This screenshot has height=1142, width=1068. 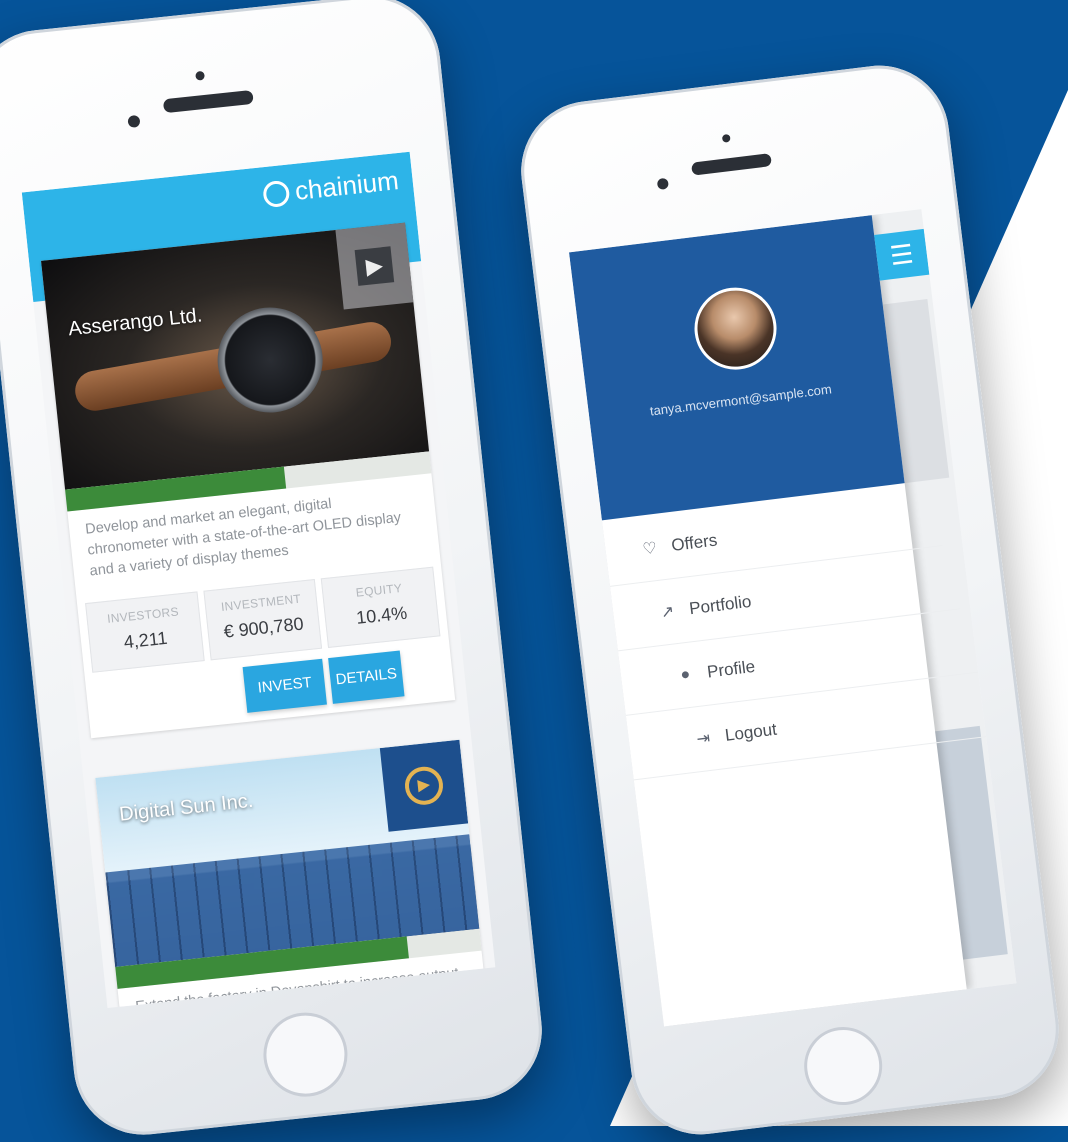 I want to click on stat-label: EQUITY, so click(x=379, y=590).